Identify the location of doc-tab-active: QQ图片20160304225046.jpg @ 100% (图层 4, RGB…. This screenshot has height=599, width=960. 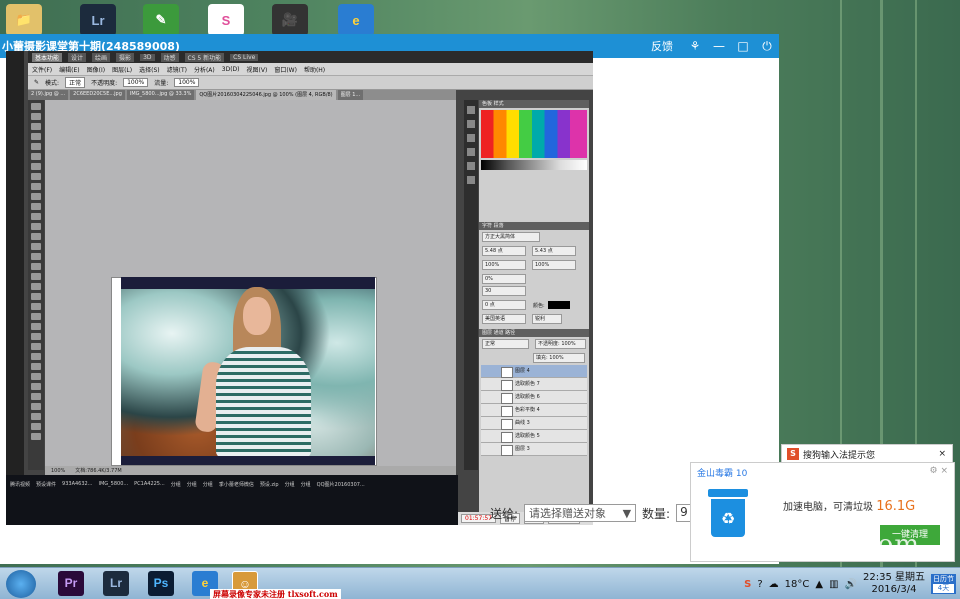
(266, 95).